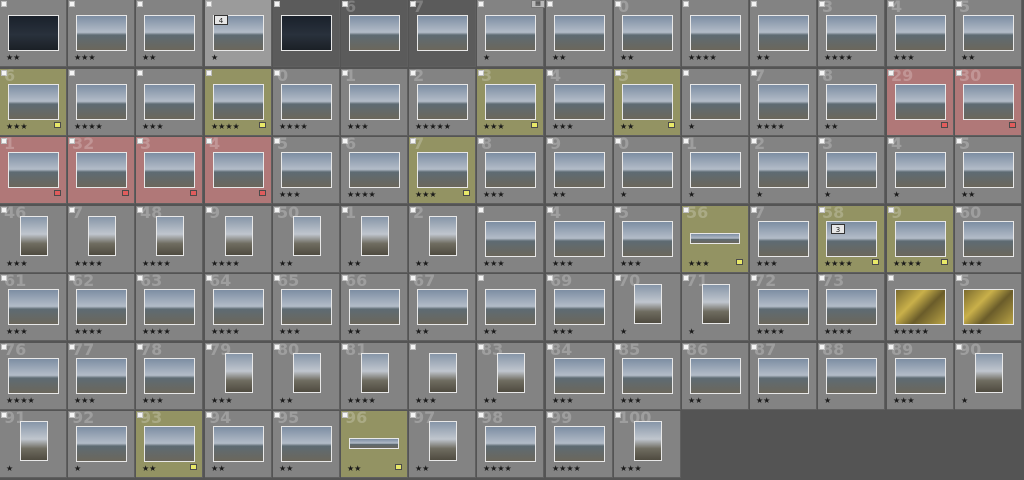  I want to click on thumbnail-cell: 5 ★★★, so click(647, 239).